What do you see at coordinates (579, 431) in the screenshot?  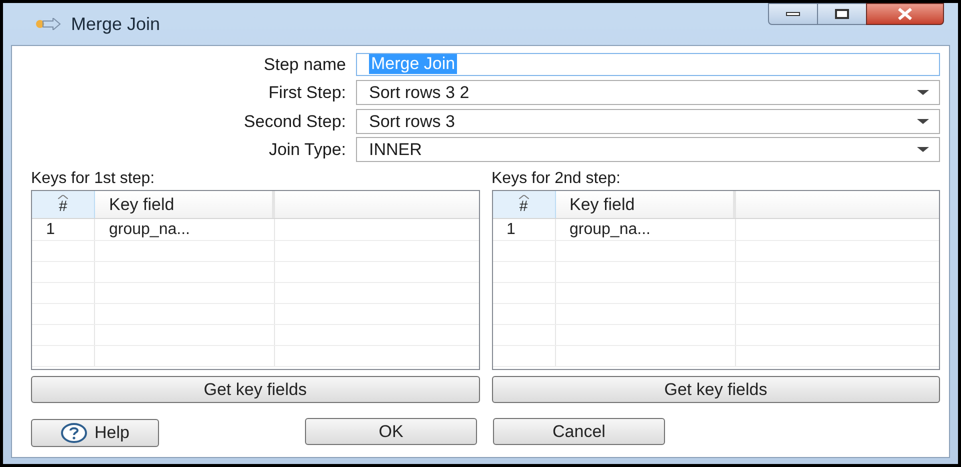 I see `dialog-button: Cancel` at bounding box center [579, 431].